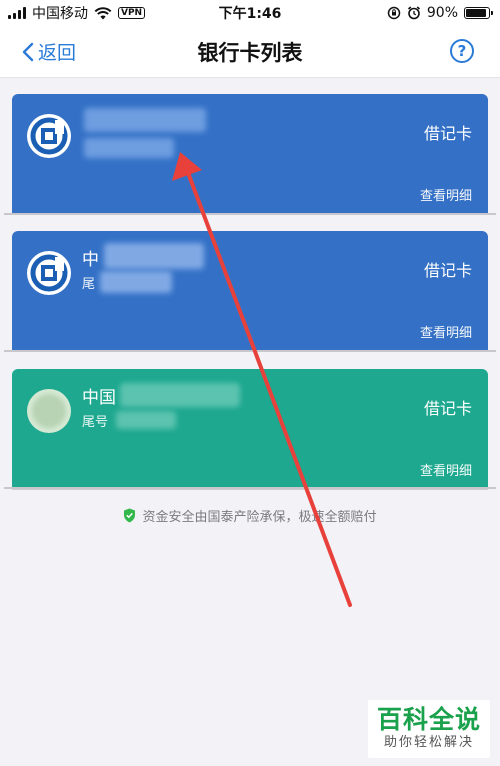 This screenshot has width=500, height=766. I want to click on status-left: 中国移动 VPN, so click(77, 13).